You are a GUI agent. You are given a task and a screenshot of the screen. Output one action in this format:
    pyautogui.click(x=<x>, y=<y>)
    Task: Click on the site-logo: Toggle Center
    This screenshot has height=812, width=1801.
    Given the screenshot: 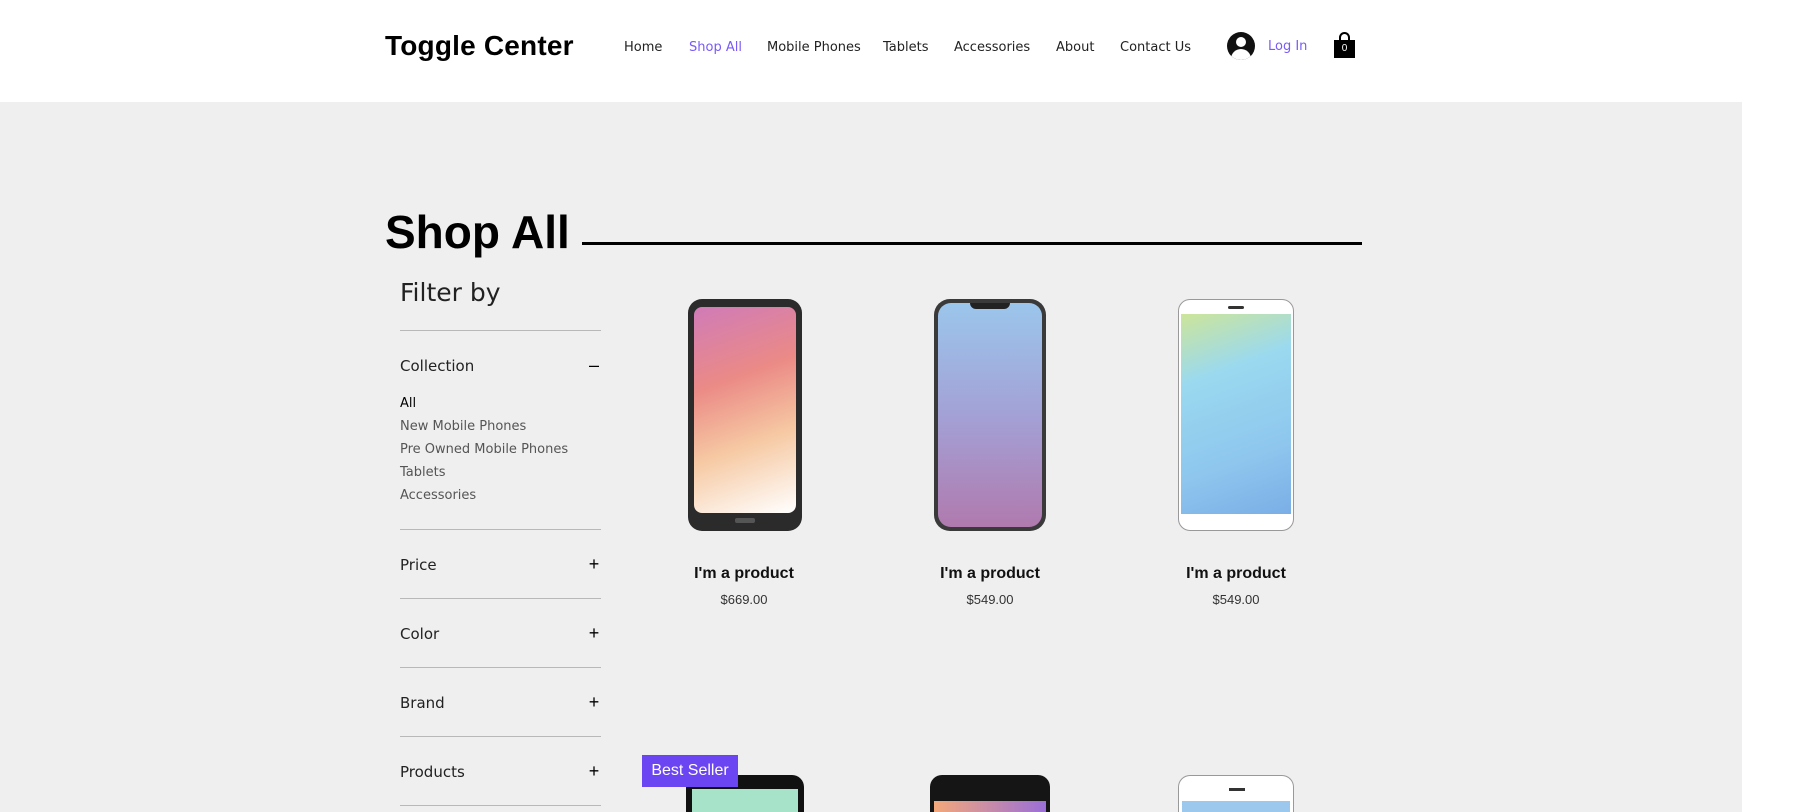 What is the action you would take?
    pyautogui.click(x=479, y=46)
    